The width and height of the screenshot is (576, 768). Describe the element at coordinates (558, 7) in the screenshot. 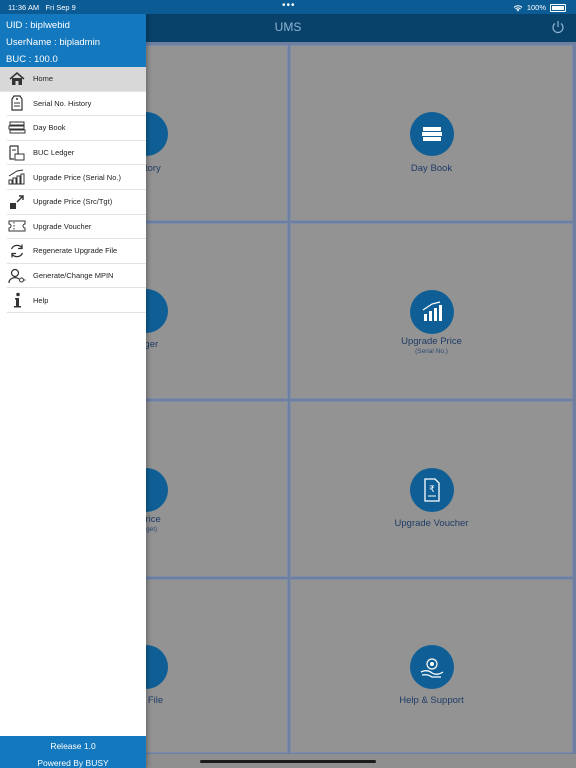

I see `battery-icon` at that location.